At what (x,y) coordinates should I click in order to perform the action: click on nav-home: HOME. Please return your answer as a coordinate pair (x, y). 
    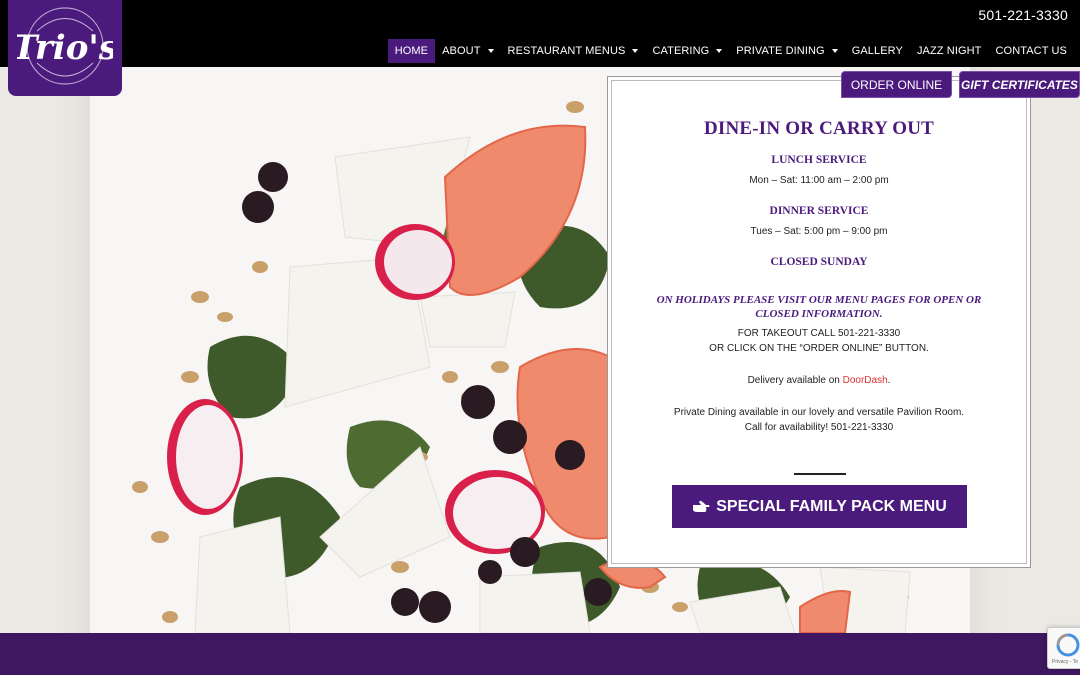
    Looking at the image, I should click on (411, 51).